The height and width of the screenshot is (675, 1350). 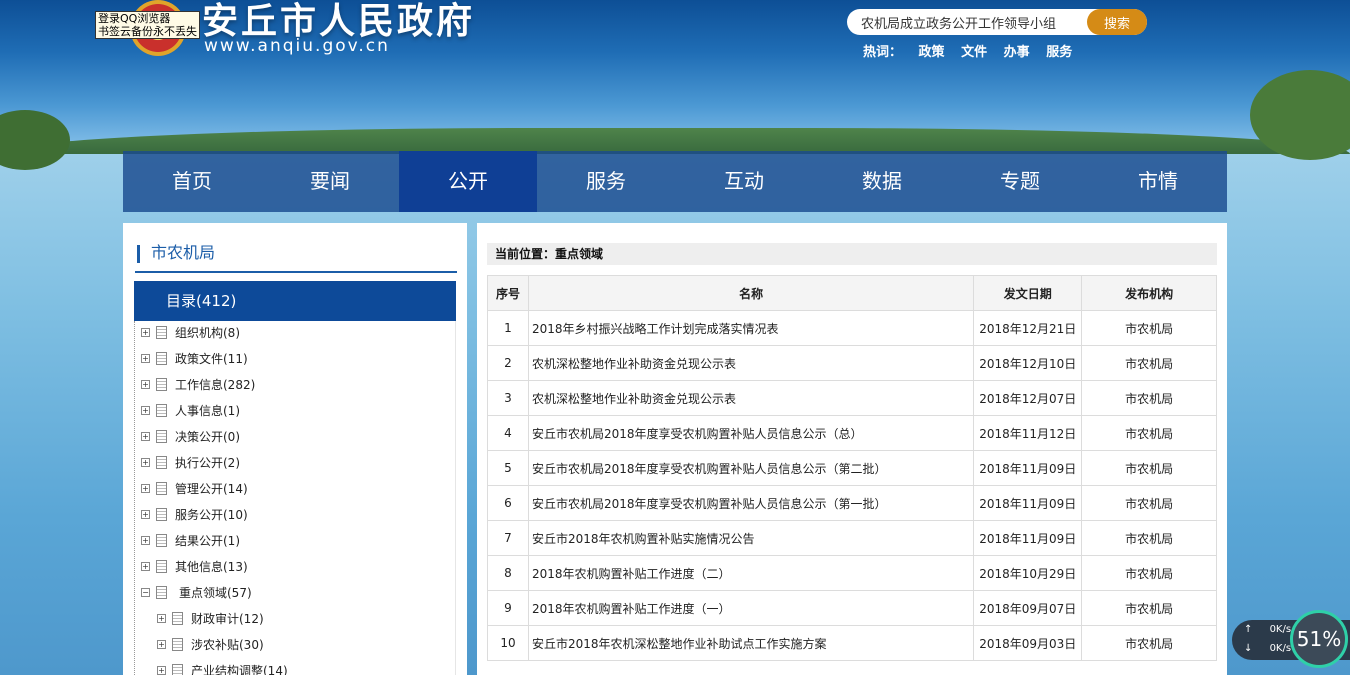 What do you see at coordinates (207, 332) in the screenshot?
I see `tree-item-label: 组织机构(8)` at bounding box center [207, 332].